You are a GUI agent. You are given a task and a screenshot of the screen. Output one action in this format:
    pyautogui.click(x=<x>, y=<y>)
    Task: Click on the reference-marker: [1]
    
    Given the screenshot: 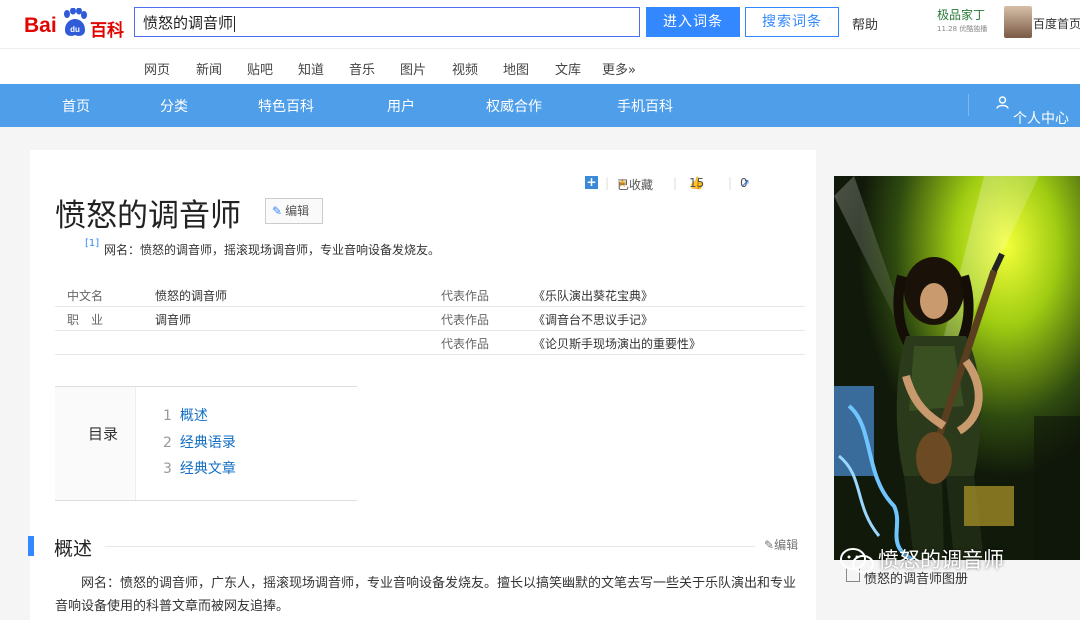 What is the action you would take?
    pyautogui.click(x=92, y=243)
    